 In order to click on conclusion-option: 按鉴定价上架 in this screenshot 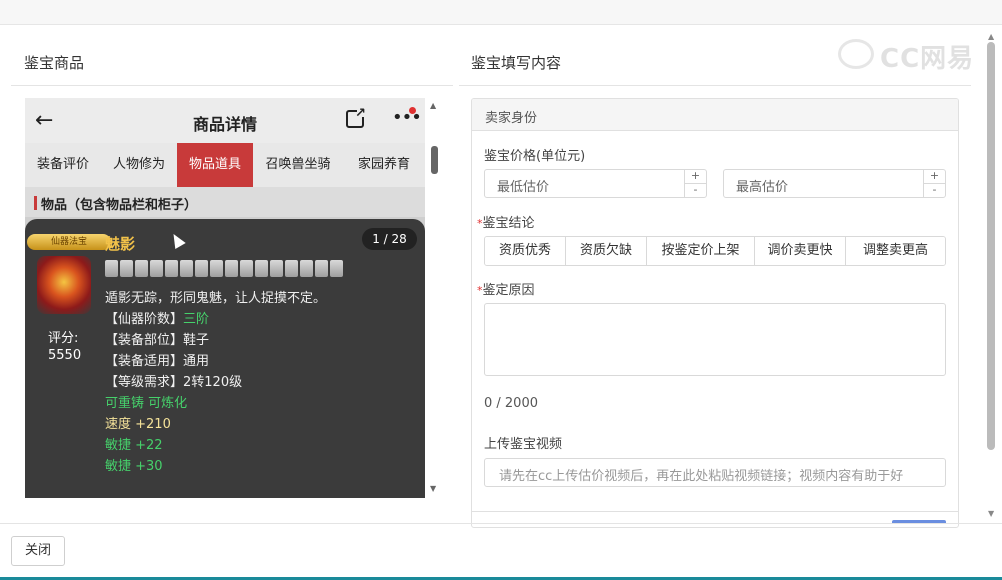, I will do `click(701, 251)`.